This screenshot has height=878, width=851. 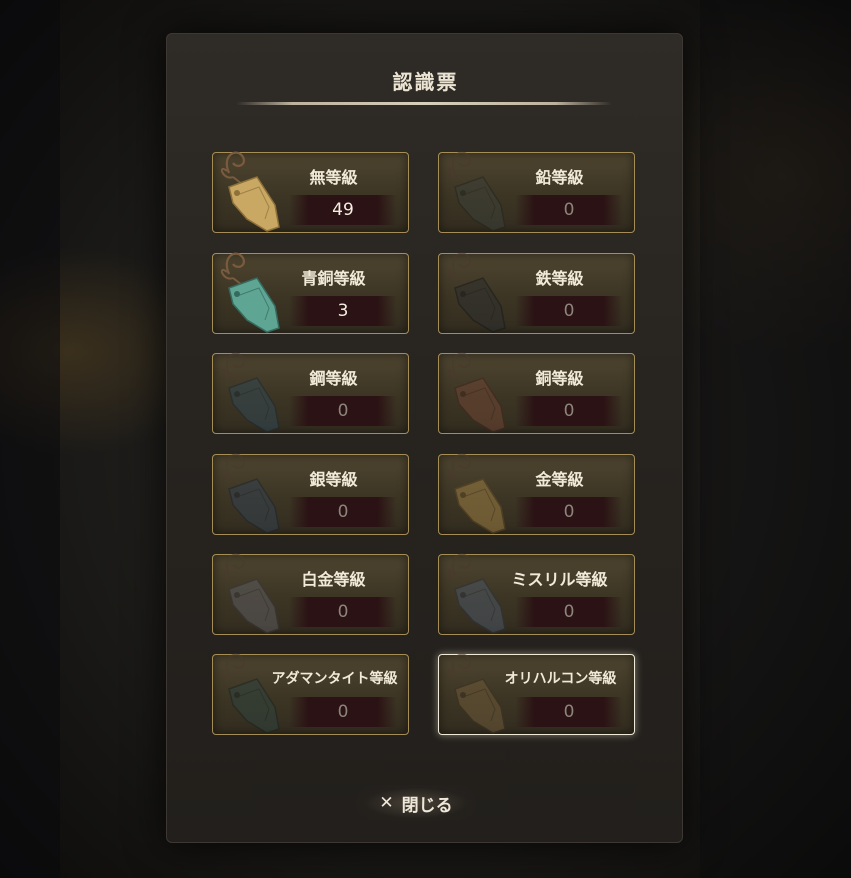 I want to click on tag-card: 銅等級 0, so click(x=536, y=393).